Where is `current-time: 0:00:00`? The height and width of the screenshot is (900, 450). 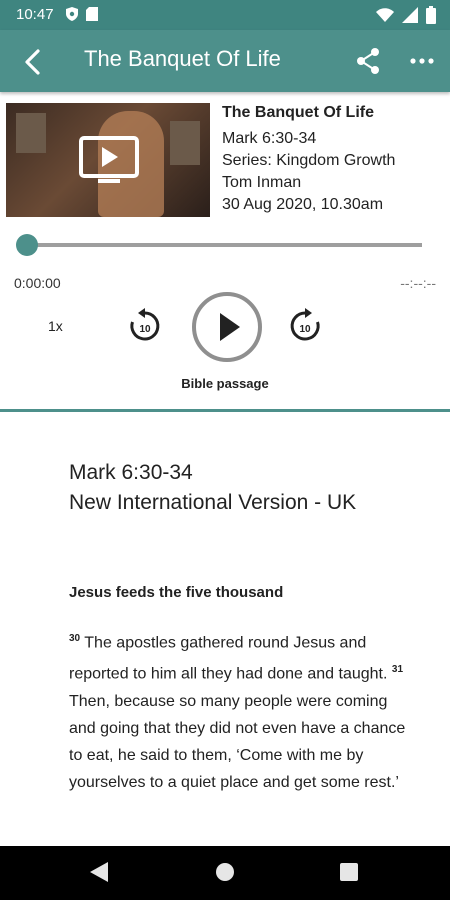 current-time: 0:00:00 is located at coordinates (37, 283).